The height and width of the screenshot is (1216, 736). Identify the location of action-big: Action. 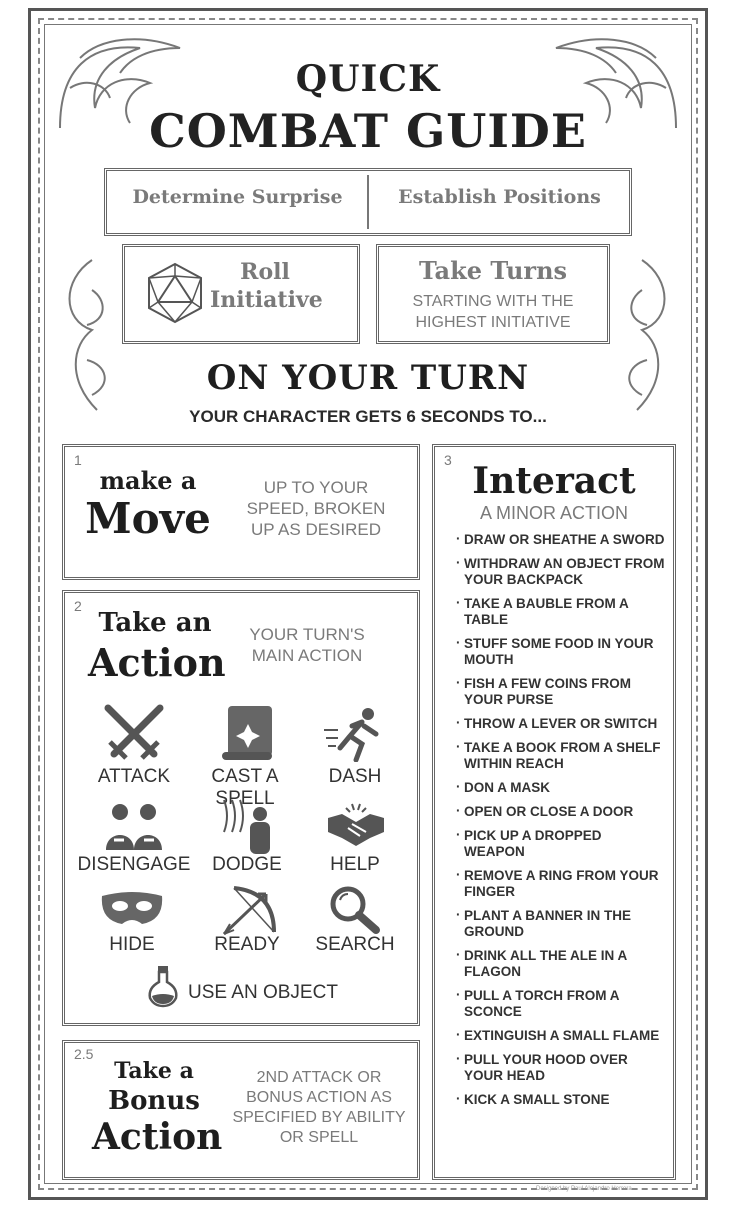
(157, 662).